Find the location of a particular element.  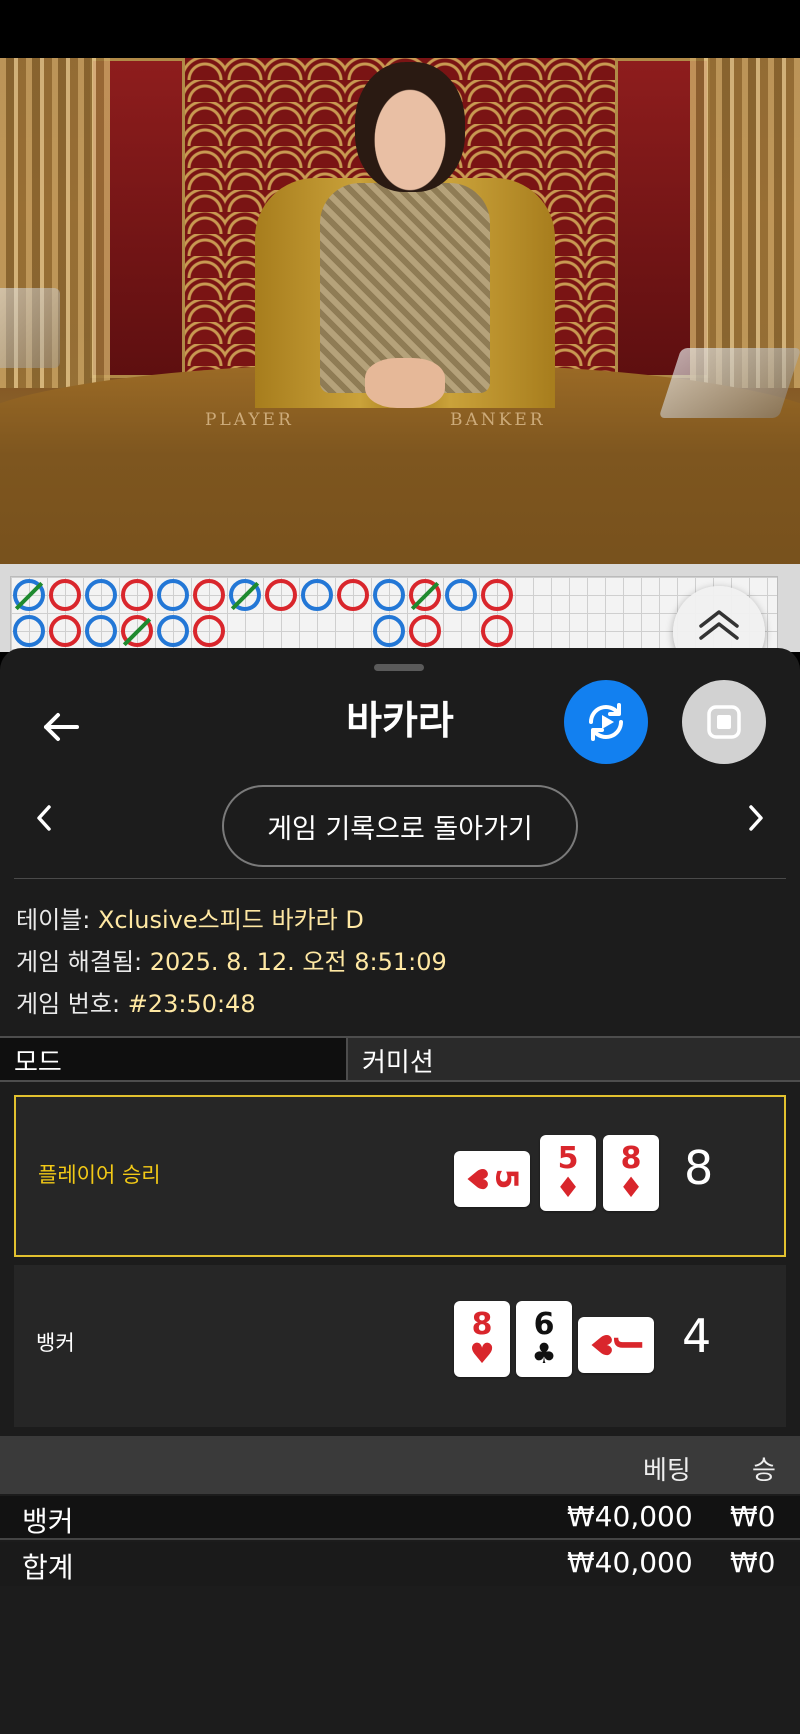

curtain-right is located at coordinates (745, 223).